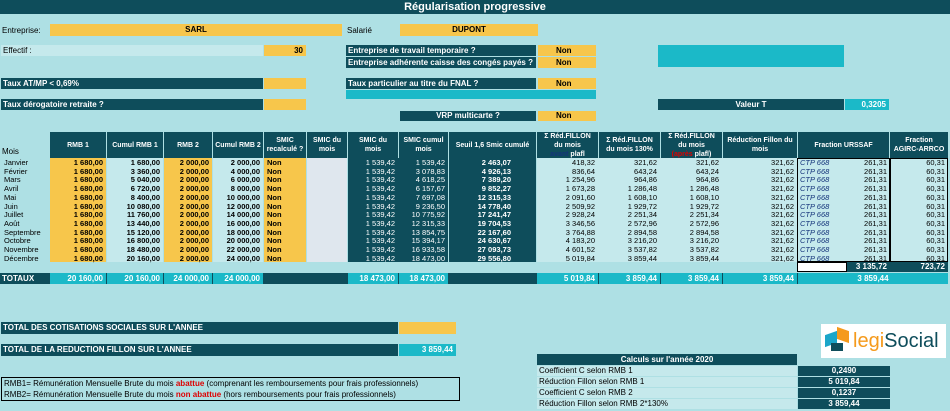  Describe the element at coordinates (238, 206) in the screenshot. I see `cell-cum-rmb2: 12 000,00` at that location.